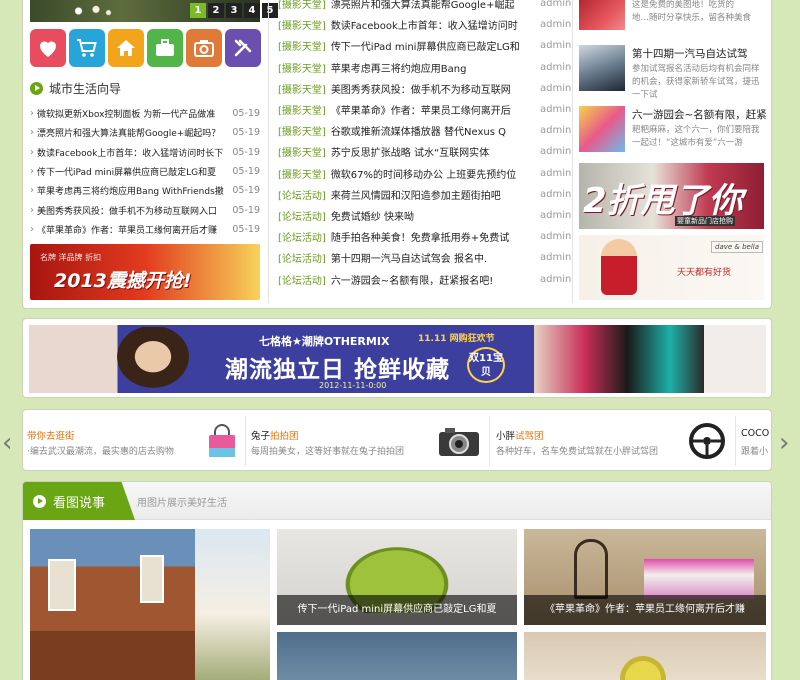  Describe the element at coordinates (755, 433) in the screenshot. I see `carousel-item-title: COCO` at that location.